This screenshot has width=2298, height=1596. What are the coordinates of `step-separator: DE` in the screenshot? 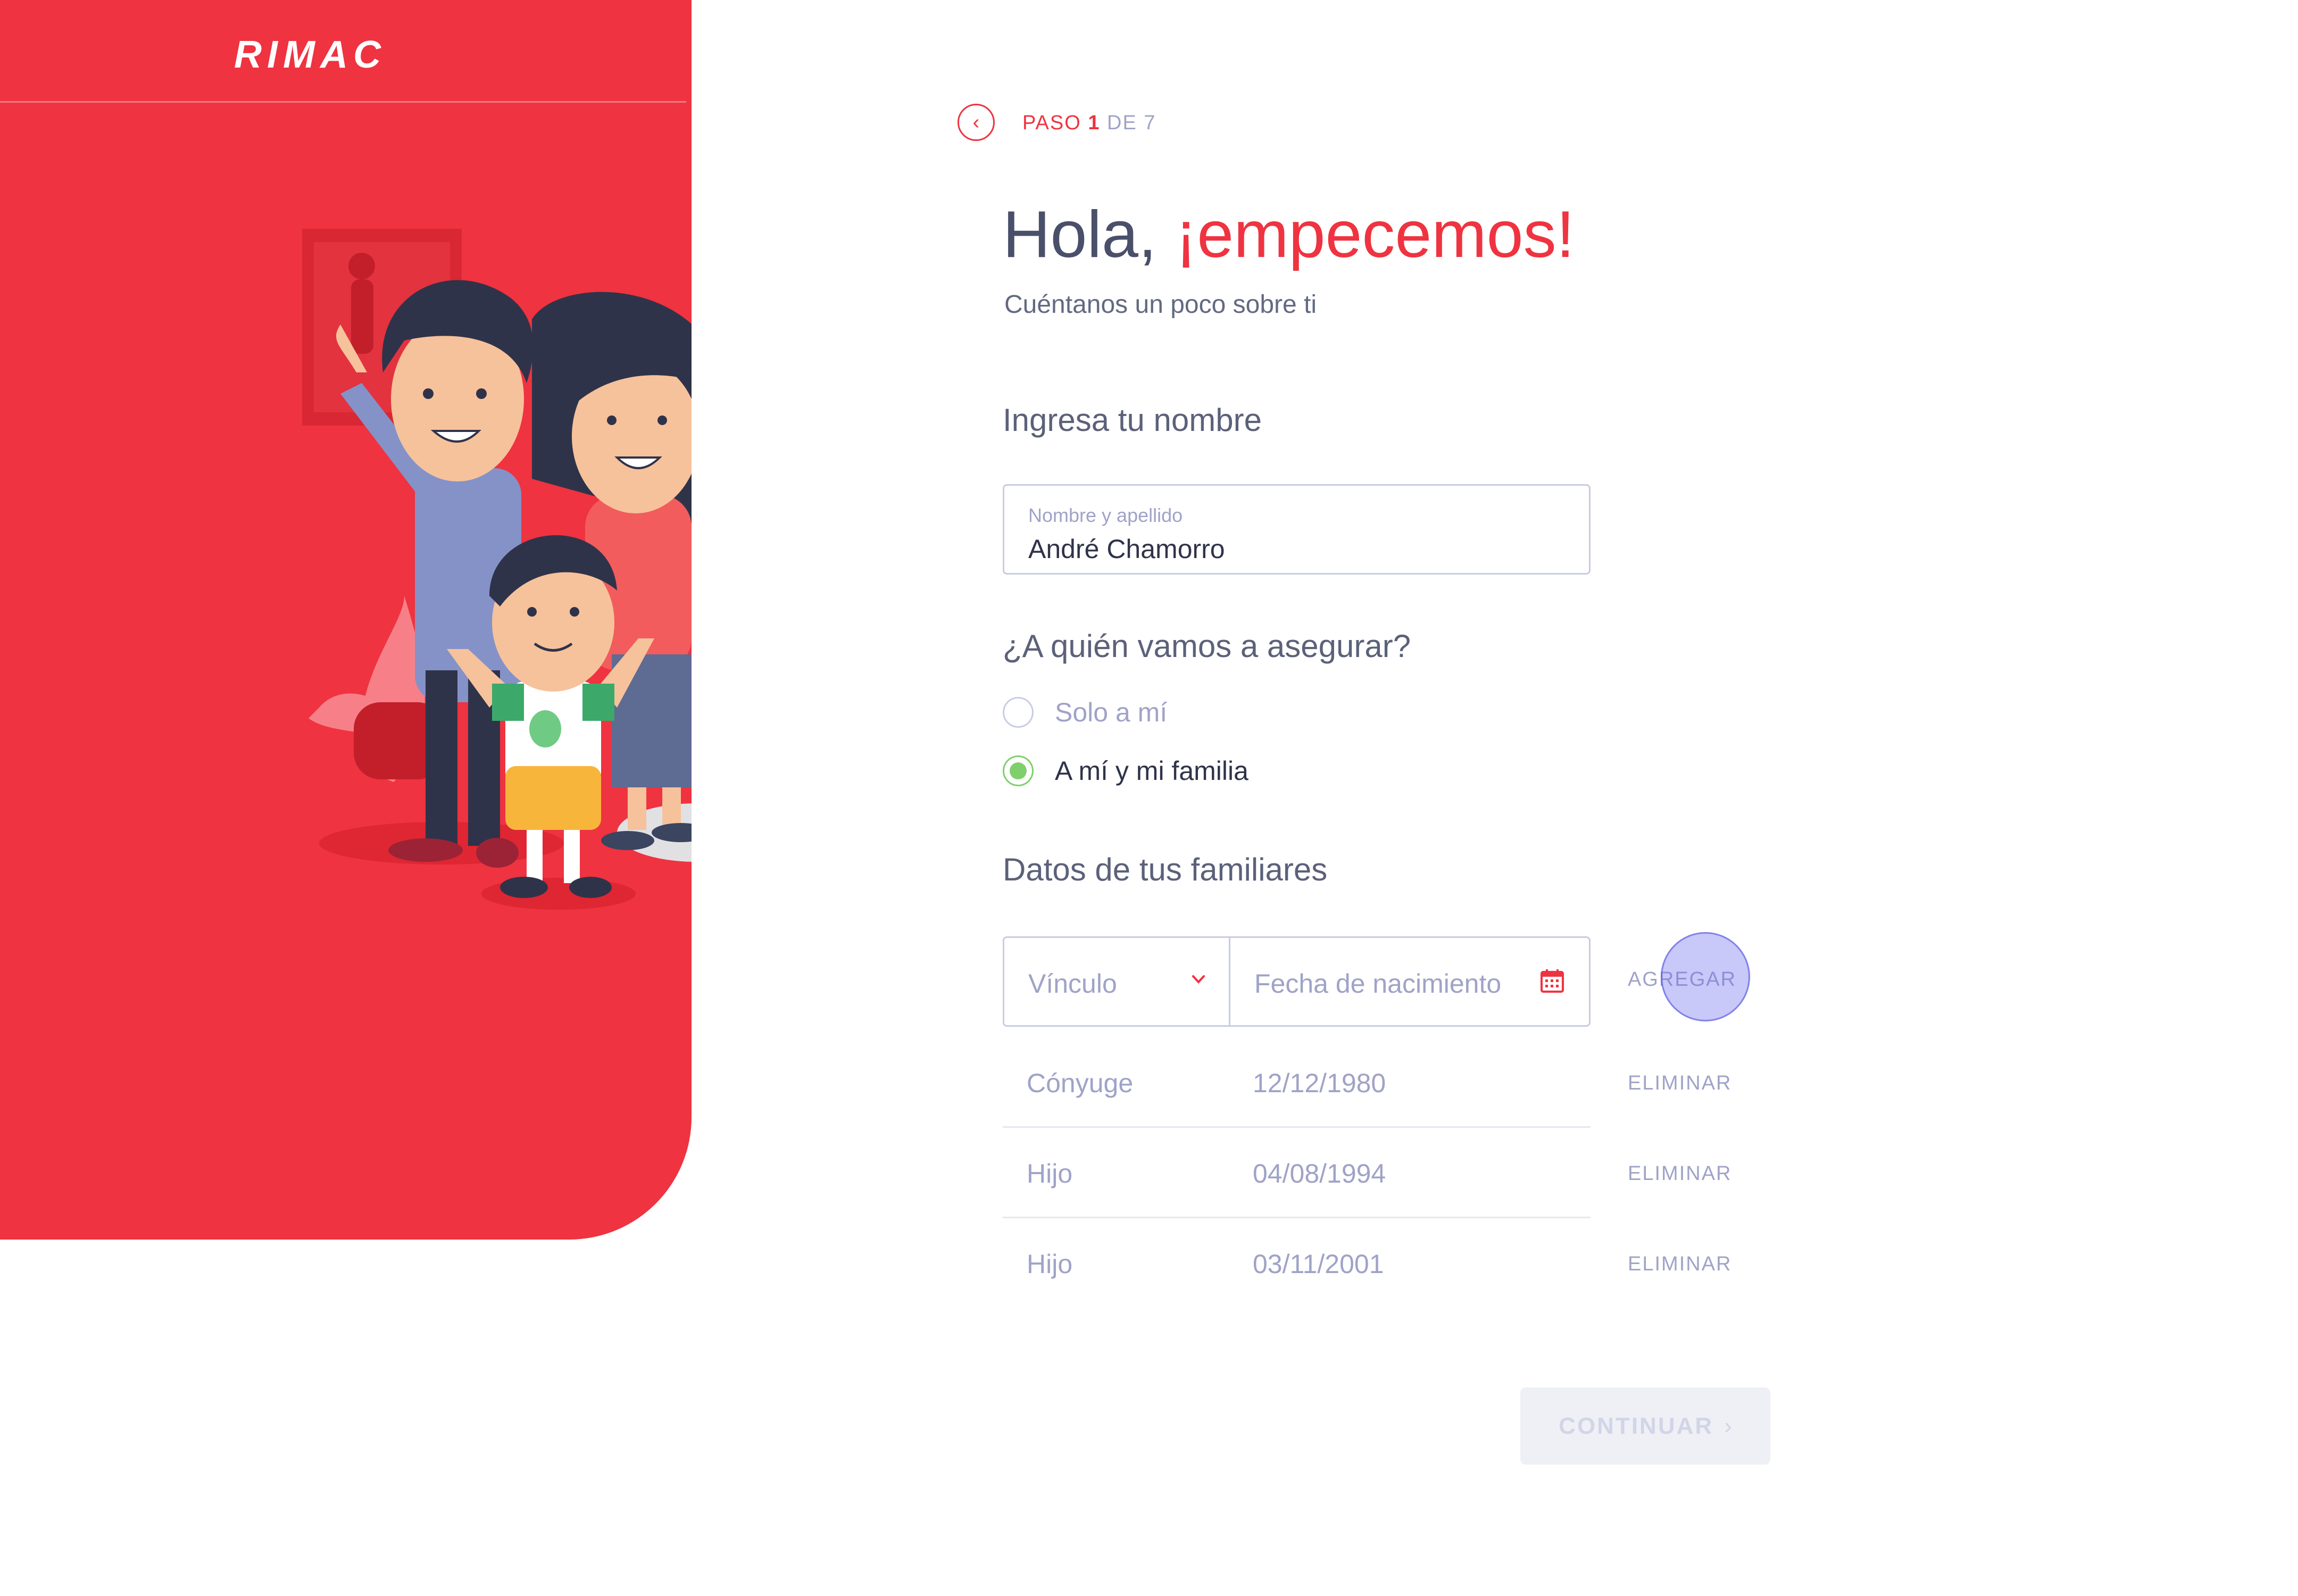 It's located at (1122, 123).